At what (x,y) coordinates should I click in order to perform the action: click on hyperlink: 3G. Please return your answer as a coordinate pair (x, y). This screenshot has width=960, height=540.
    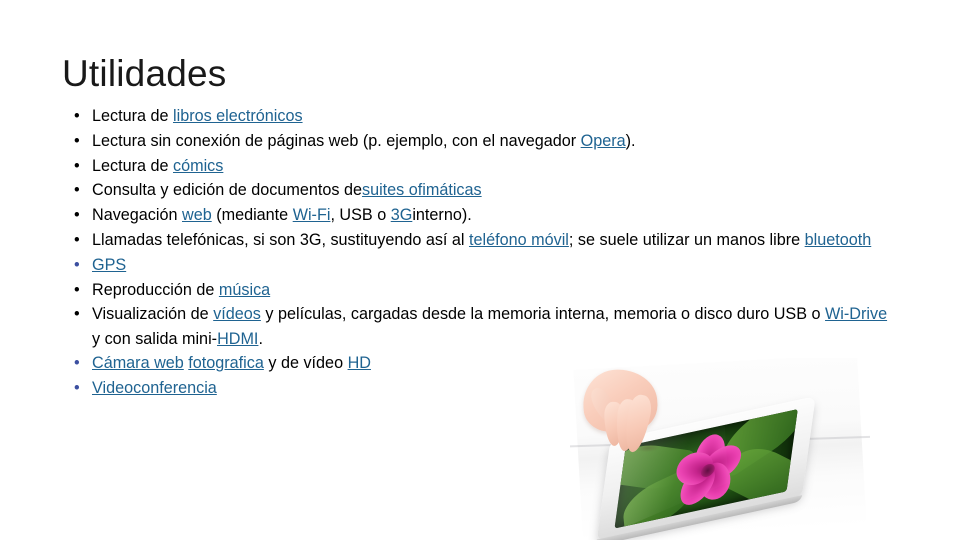
    Looking at the image, I should click on (402, 215).